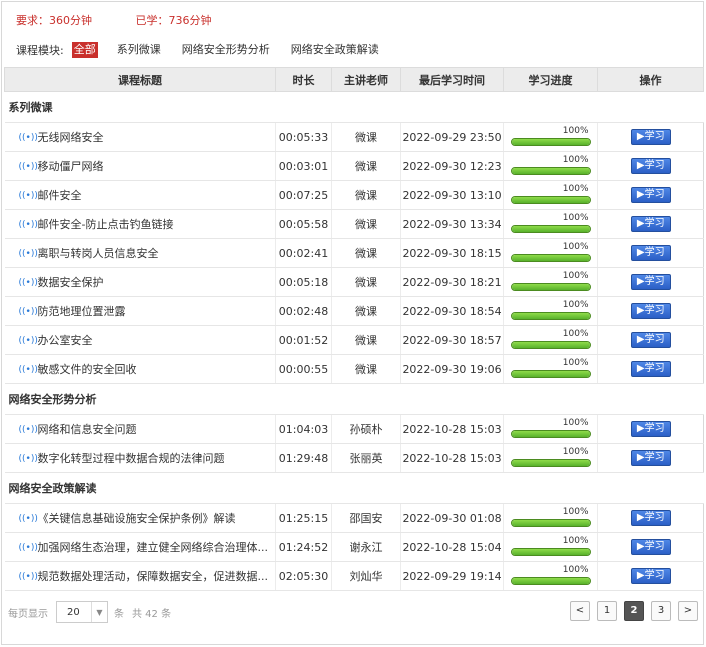 Image resolution: width=706 pixels, height=647 pixels. What do you see at coordinates (139, 50) in the screenshot?
I see `tab-series-microcourse: 系列微课` at bounding box center [139, 50].